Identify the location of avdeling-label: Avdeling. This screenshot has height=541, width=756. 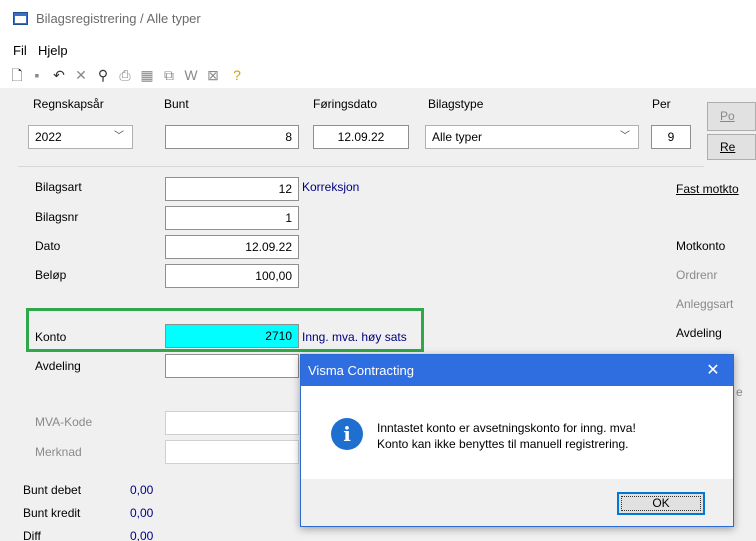
(58, 366).